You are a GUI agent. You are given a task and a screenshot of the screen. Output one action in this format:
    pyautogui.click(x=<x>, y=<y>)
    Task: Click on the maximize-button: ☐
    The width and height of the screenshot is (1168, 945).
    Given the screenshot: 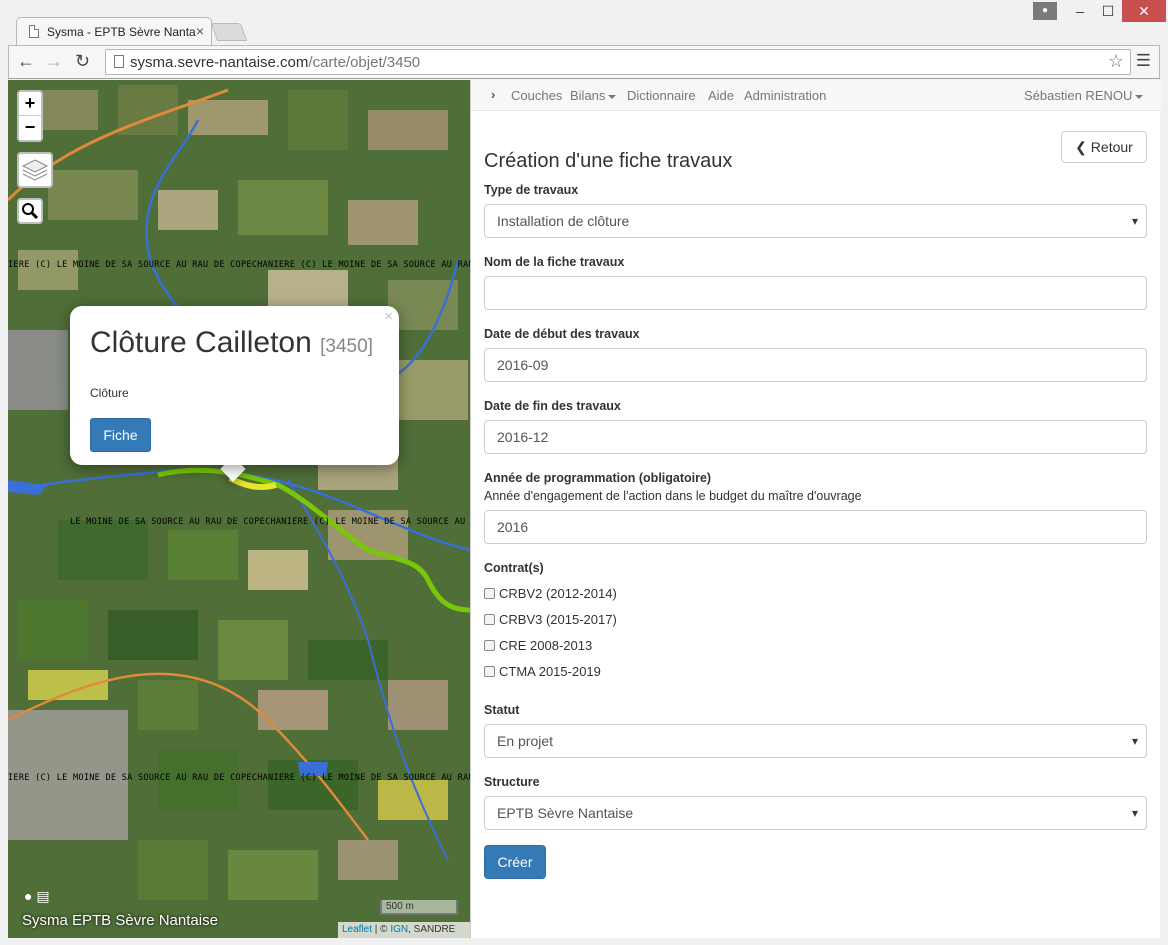 What is the action you would take?
    pyautogui.click(x=1108, y=11)
    